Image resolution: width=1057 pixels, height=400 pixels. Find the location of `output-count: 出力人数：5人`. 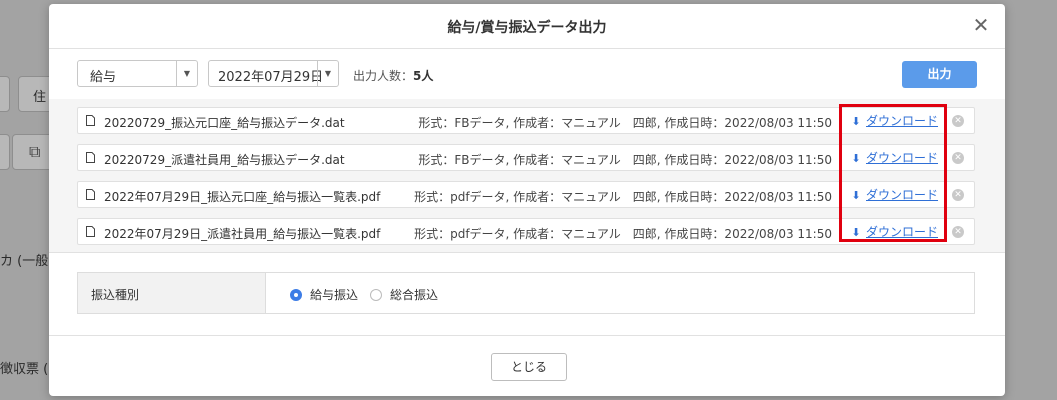

output-count: 出力人数：5人 is located at coordinates (393, 75).